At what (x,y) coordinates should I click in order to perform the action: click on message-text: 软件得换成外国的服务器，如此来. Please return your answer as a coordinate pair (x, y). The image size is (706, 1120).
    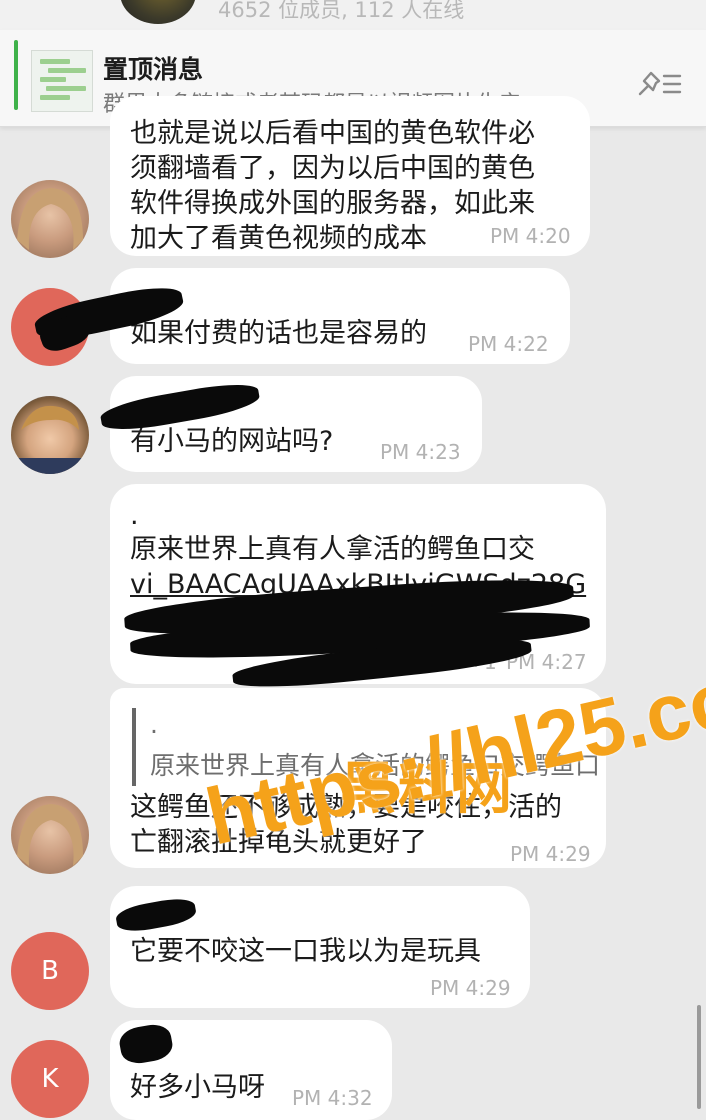
    Looking at the image, I should click on (332, 203).